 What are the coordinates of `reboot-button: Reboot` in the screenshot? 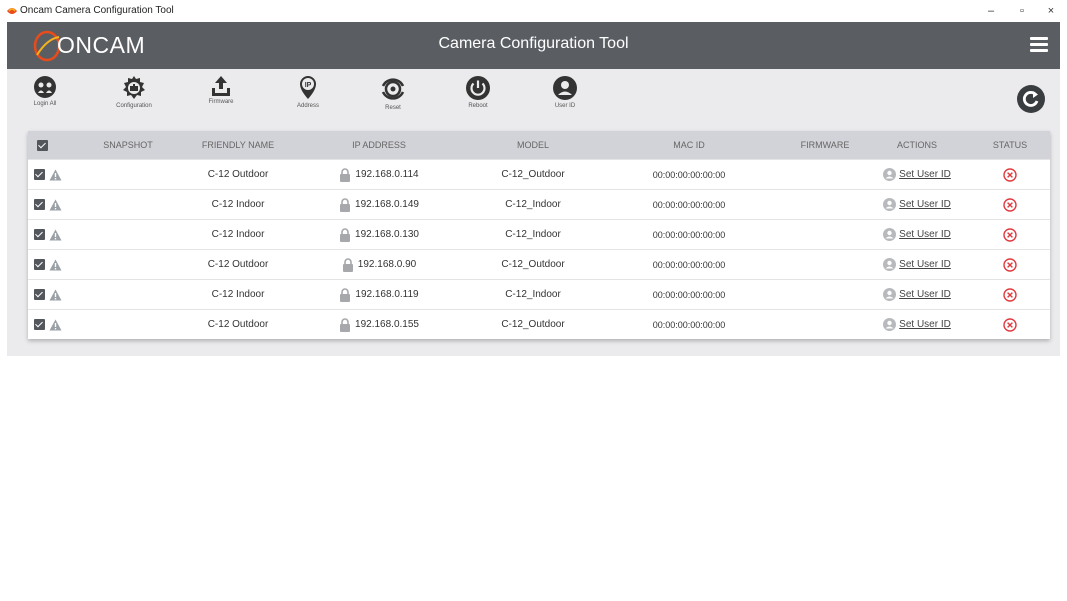 It's located at (478, 92).